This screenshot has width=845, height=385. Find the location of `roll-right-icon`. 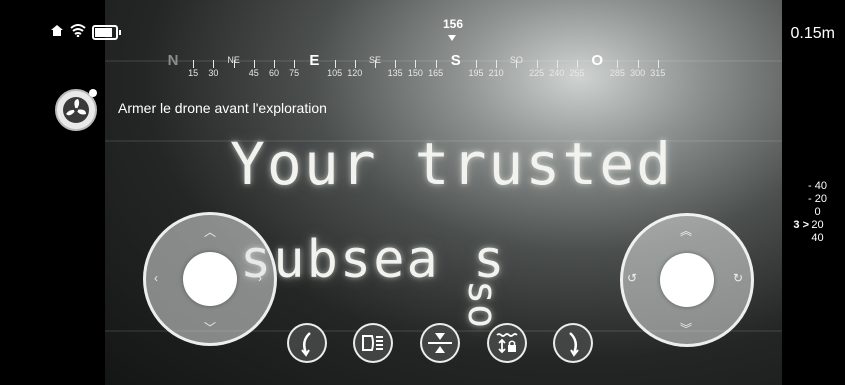

roll-right-icon is located at coordinates (574, 344).